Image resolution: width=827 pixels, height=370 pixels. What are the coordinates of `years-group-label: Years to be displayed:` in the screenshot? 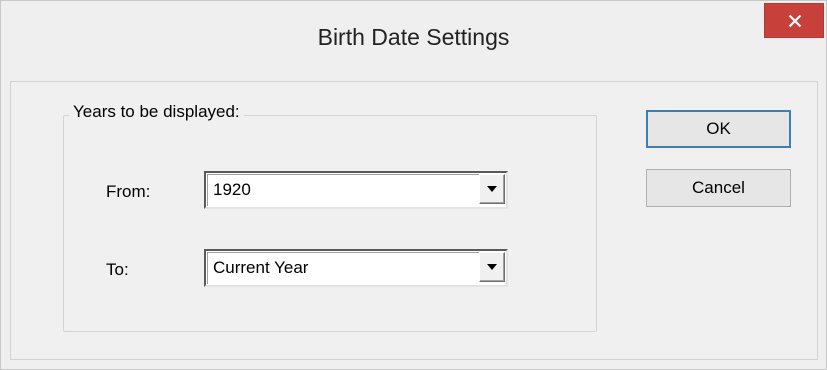 It's located at (156, 112).